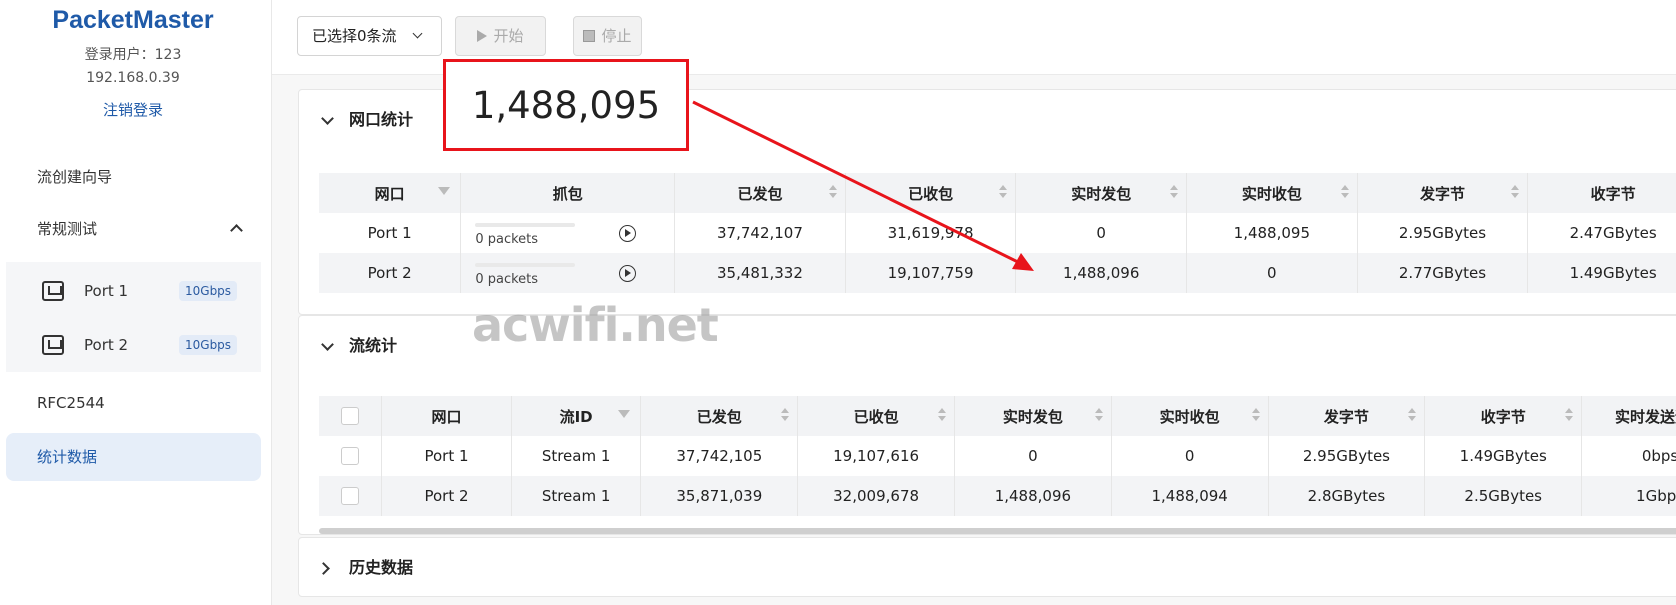 The height and width of the screenshot is (605, 1676). I want to click on cell-recv: 32,009,678, so click(876, 496).